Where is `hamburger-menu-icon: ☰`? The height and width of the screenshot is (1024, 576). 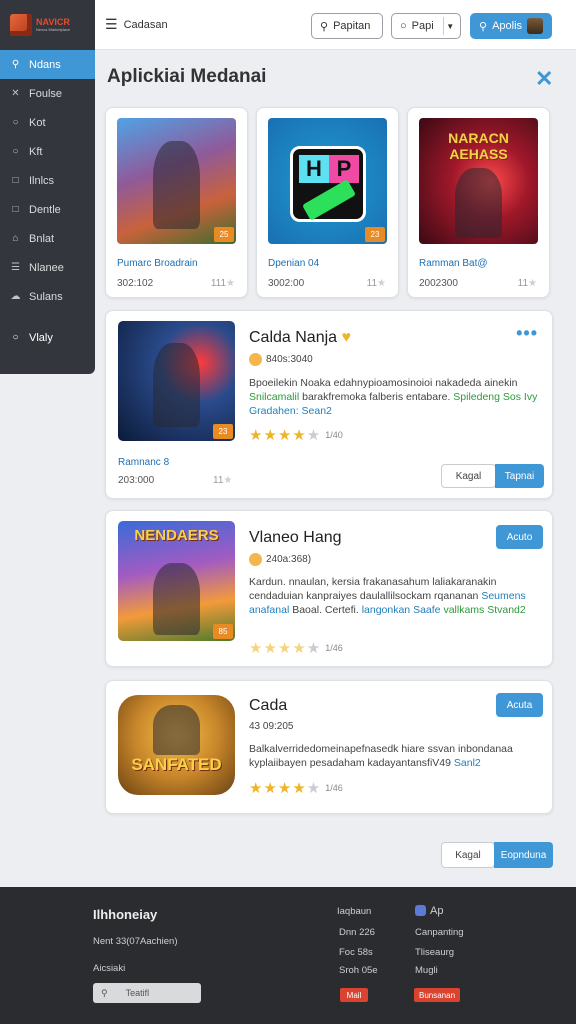
hamburger-menu-icon: ☰ is located at coordinates (111, 24).